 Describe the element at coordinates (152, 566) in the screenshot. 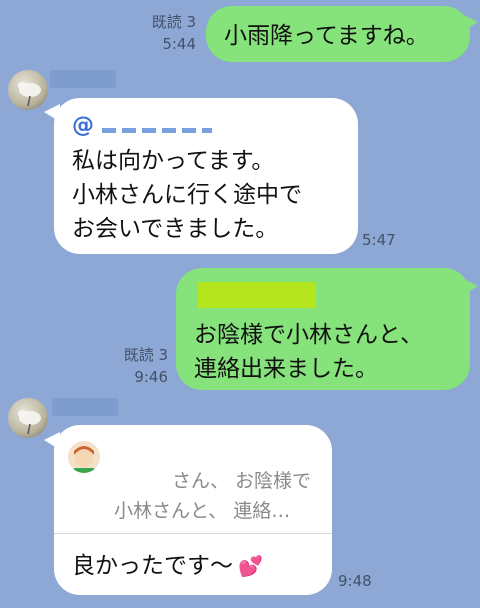

I see `message-text: 良かったです〜` at that location.